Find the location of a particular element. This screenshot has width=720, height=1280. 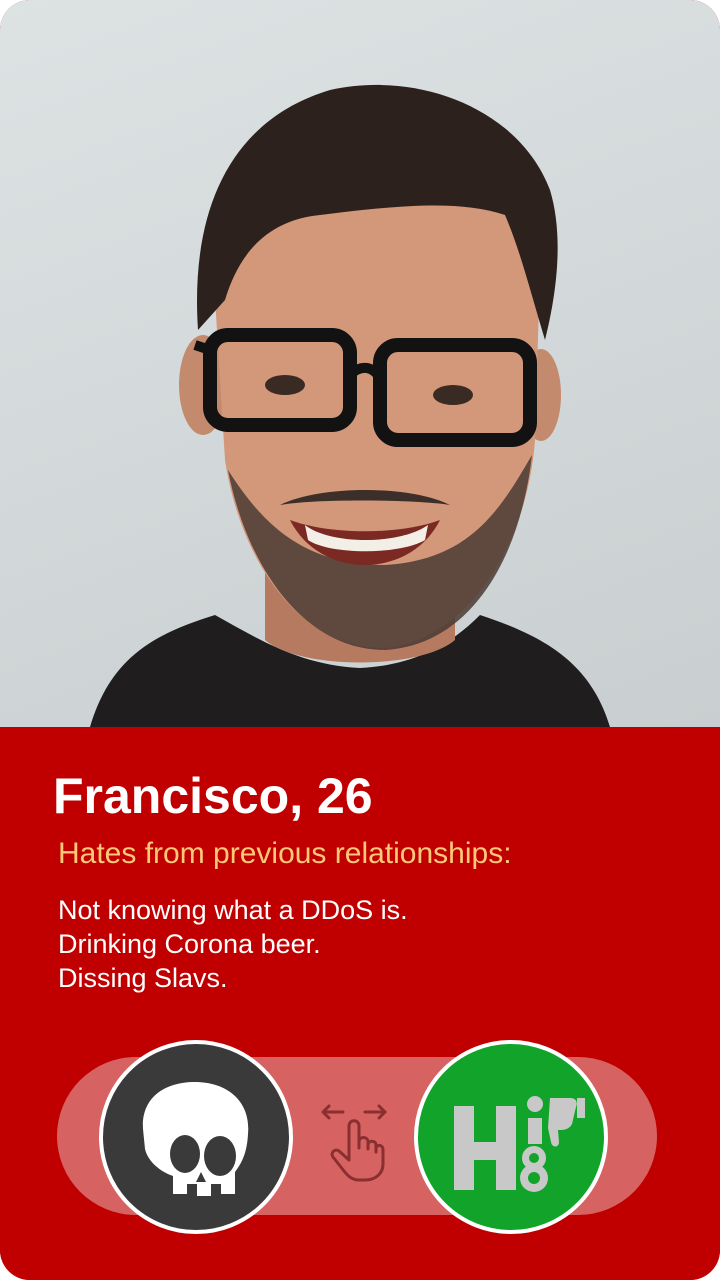

hate-item: Dissing Slavs. is located at coordinates (143, 978).